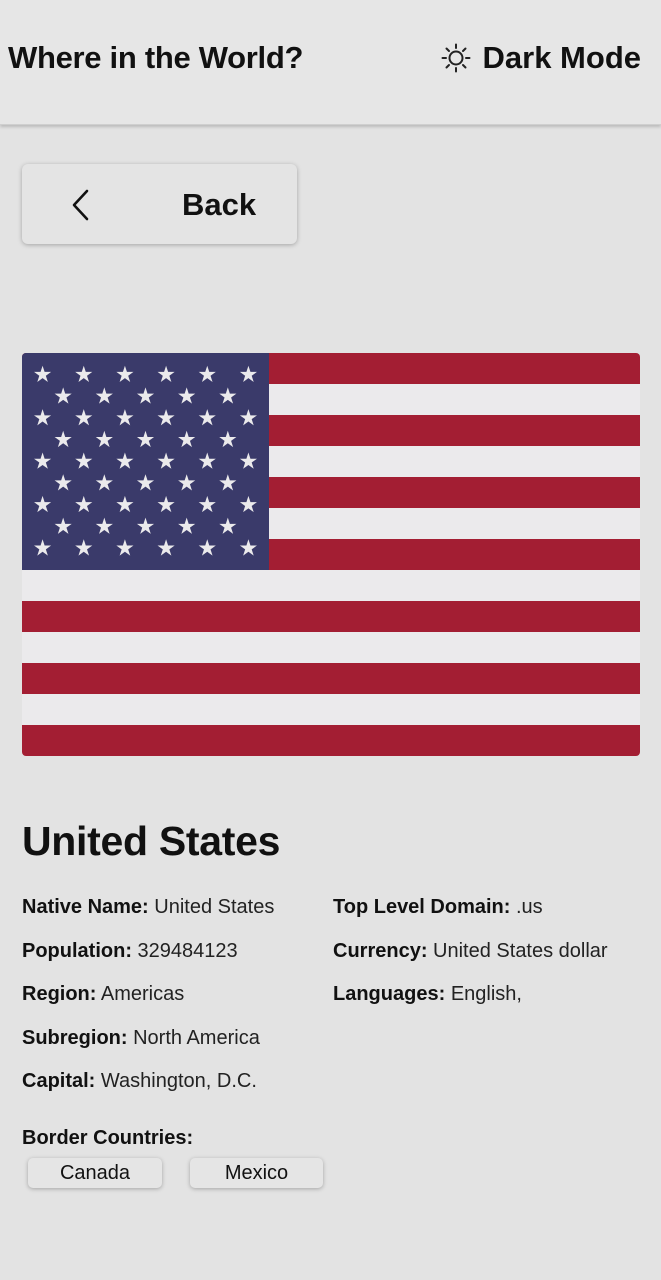  What do you see at coordinates (130, 950) in the screenshot?
I see `detail-population: Population: 329484123` at bounding box center [130, 950].